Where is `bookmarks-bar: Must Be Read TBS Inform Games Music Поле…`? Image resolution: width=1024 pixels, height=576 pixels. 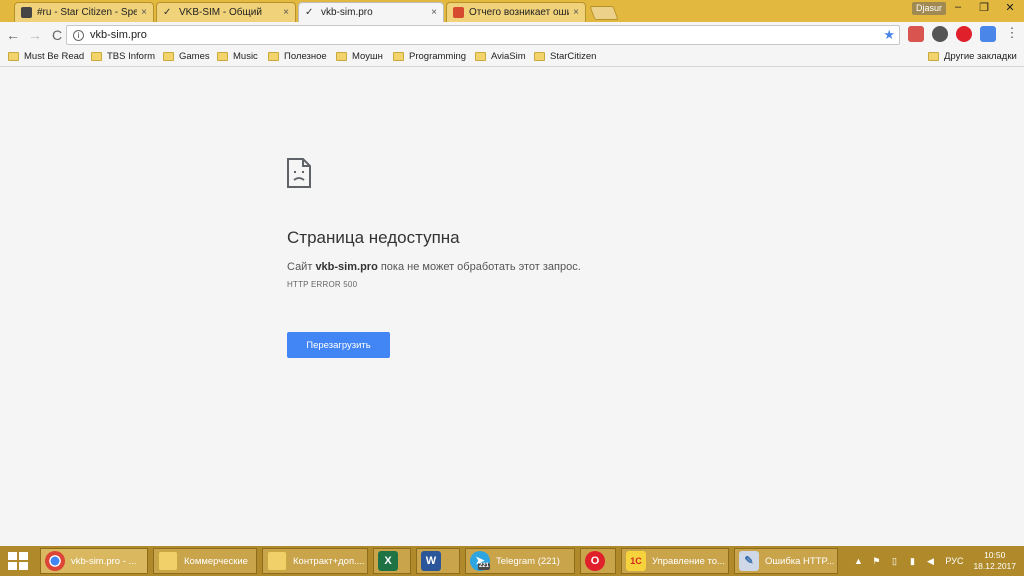
bookmarks-bar: Must Be Read TBS Inform Games Music Поле… is located at coordinates (512, 57).